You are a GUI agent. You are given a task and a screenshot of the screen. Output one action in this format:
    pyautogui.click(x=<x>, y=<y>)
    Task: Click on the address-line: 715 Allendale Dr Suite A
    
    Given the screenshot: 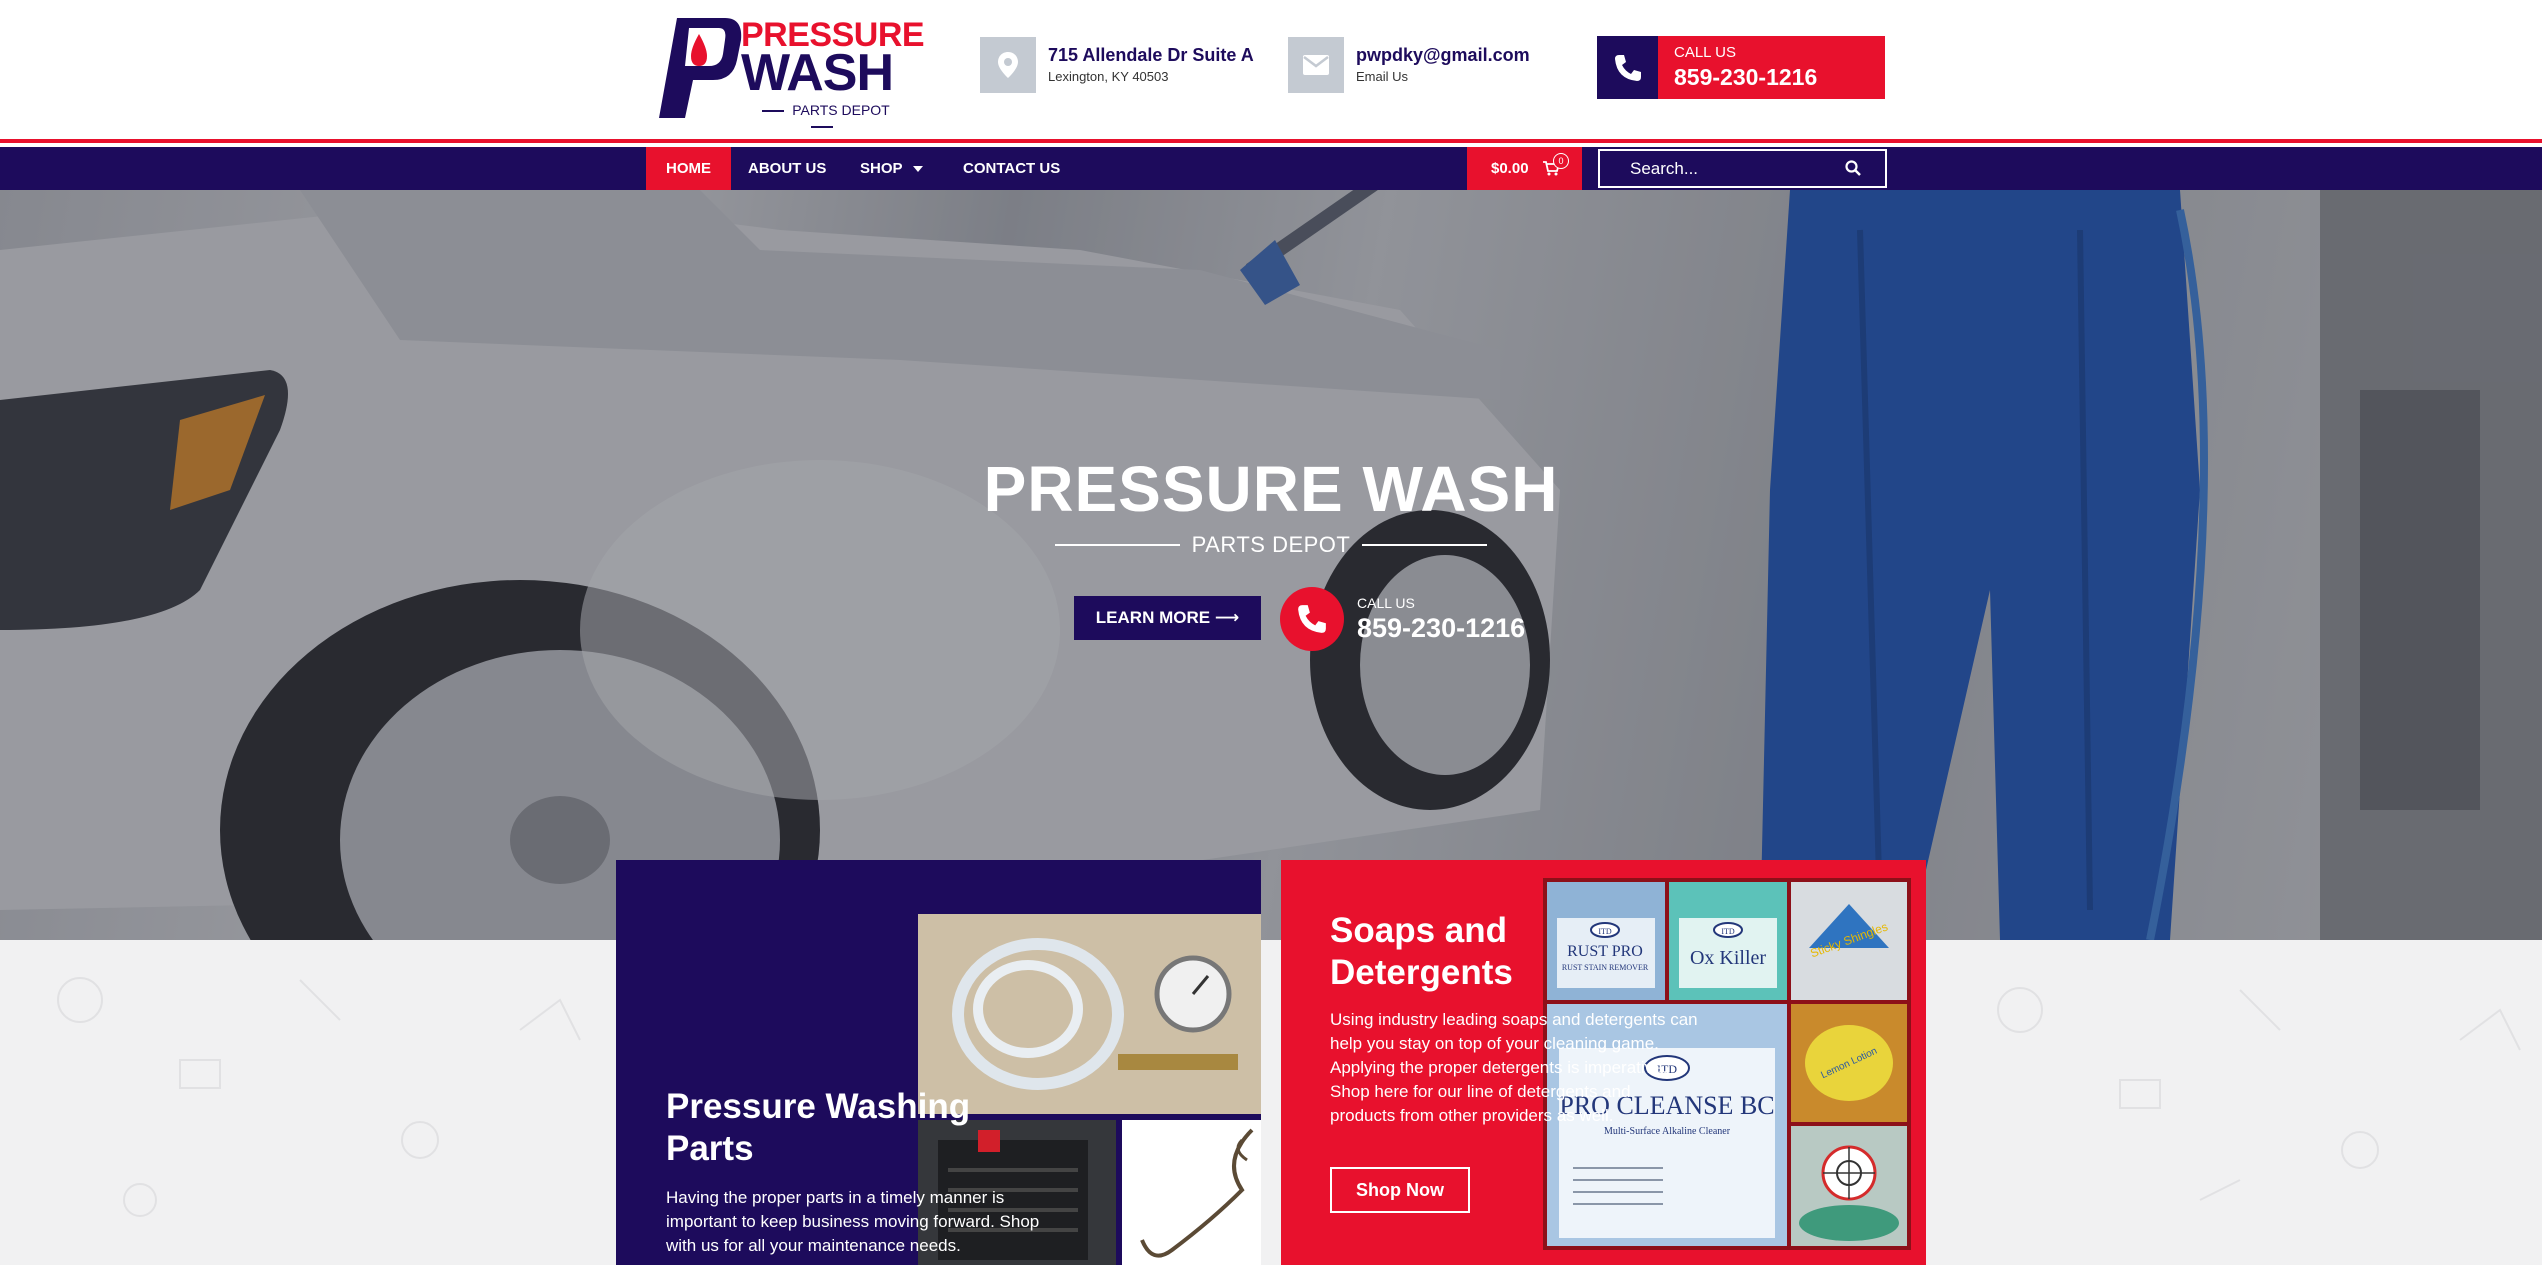 What is the action you would take?
    pyautogui.click(x=1151, y=55)
    